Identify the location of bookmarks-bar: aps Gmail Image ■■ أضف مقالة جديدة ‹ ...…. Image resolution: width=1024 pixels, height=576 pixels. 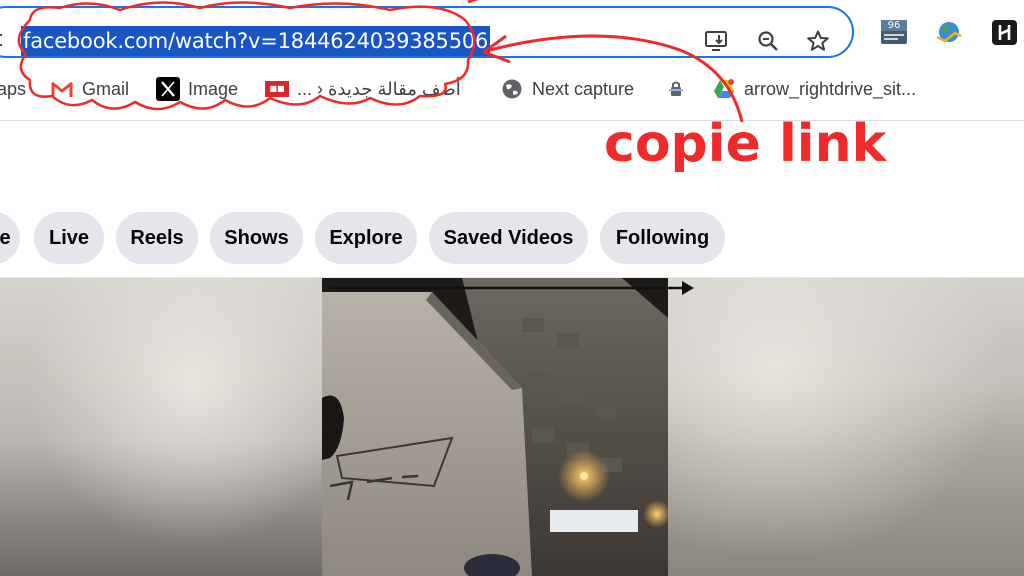
(512, 89).